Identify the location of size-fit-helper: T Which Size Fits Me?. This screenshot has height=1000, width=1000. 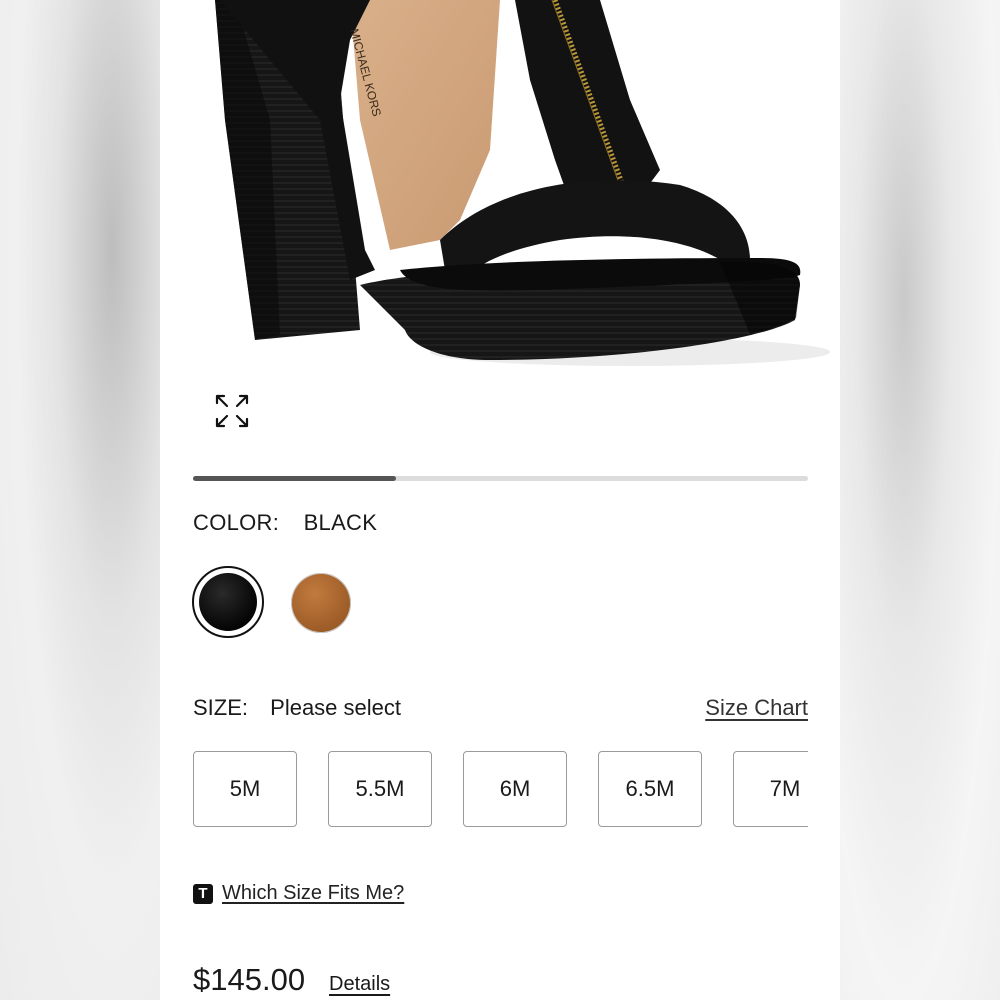
(298, 893).